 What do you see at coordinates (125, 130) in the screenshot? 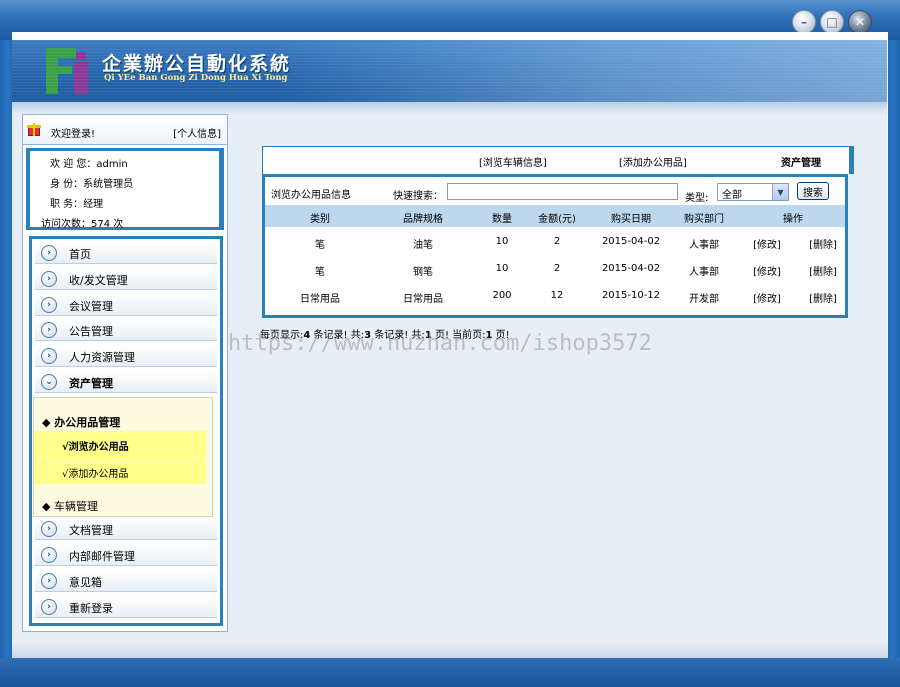
I see `welcome-header: 欢迎登录! [个人信息]` at bounding box center [125, 130].